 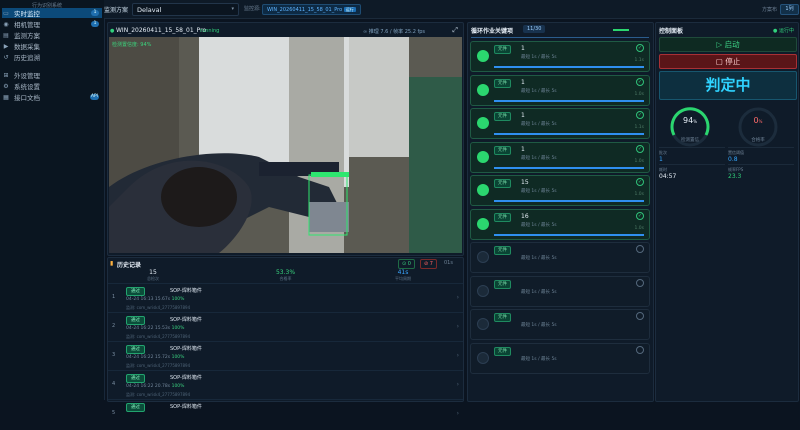 I want to click on channel-label: 监控源:, so click(x=252, y=9).